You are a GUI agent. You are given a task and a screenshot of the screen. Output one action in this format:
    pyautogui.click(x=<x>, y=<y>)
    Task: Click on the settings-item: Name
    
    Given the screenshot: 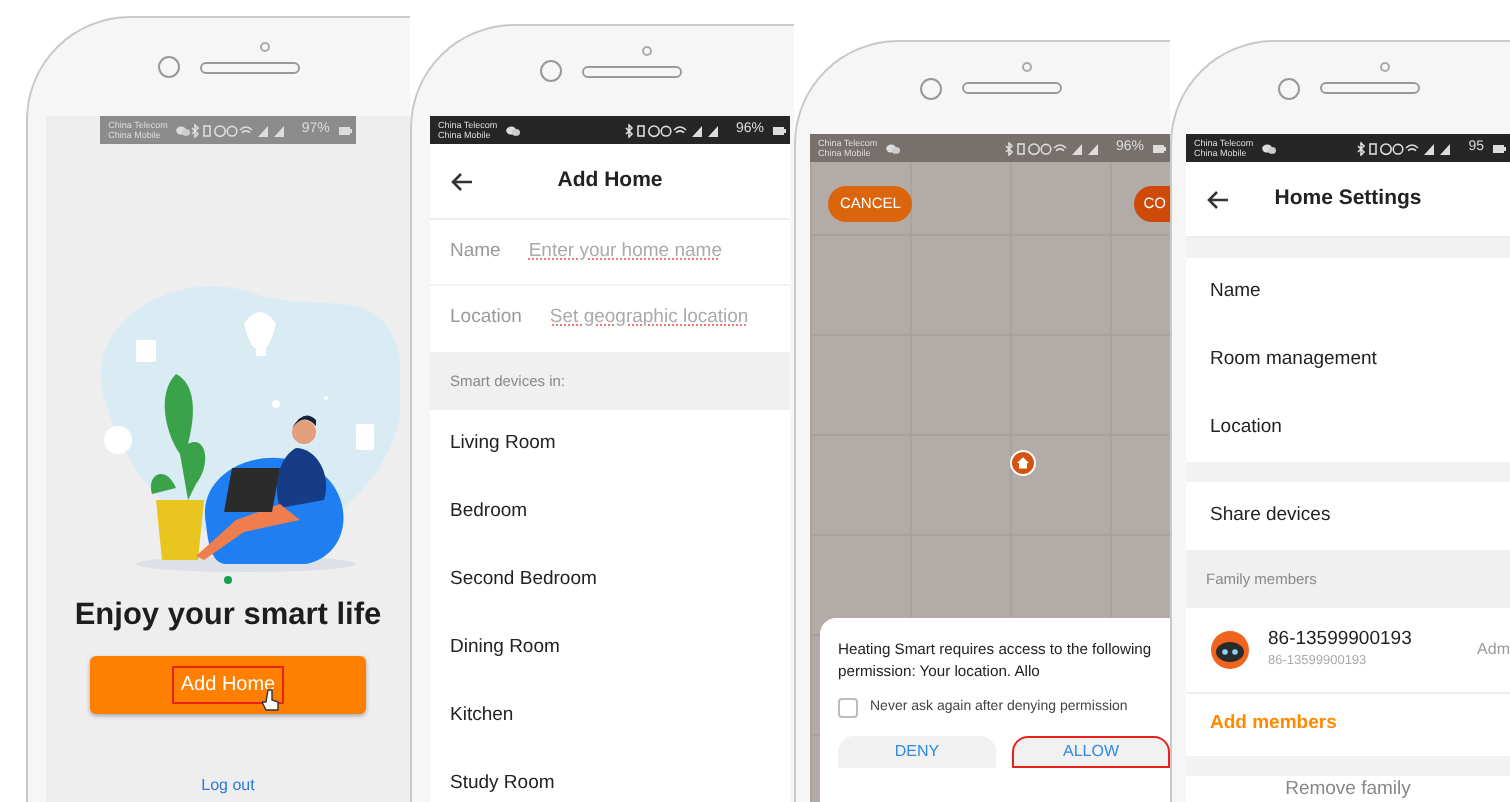 What is the action you would take?
    pyautogui.click(x=1348, y=292)
    